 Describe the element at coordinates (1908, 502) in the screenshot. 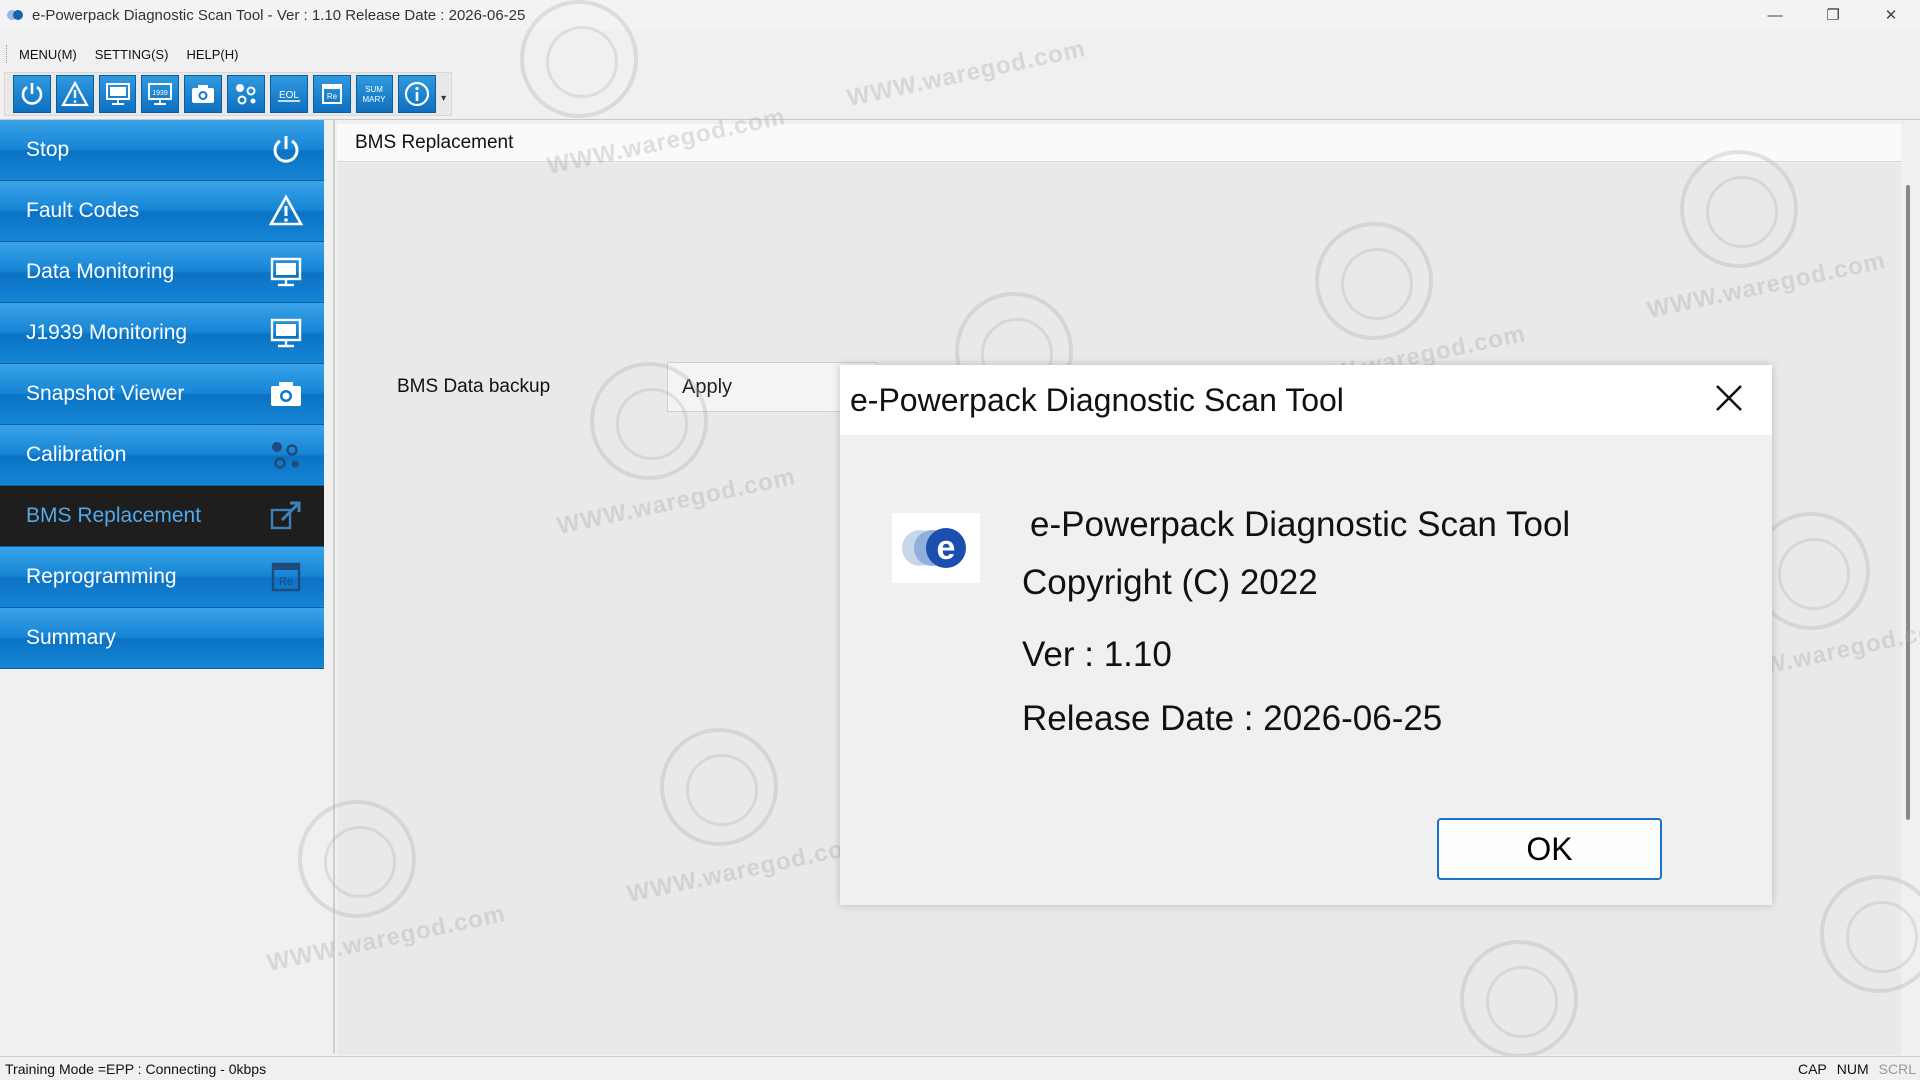

I see `vertical-scrollbar` at that location.